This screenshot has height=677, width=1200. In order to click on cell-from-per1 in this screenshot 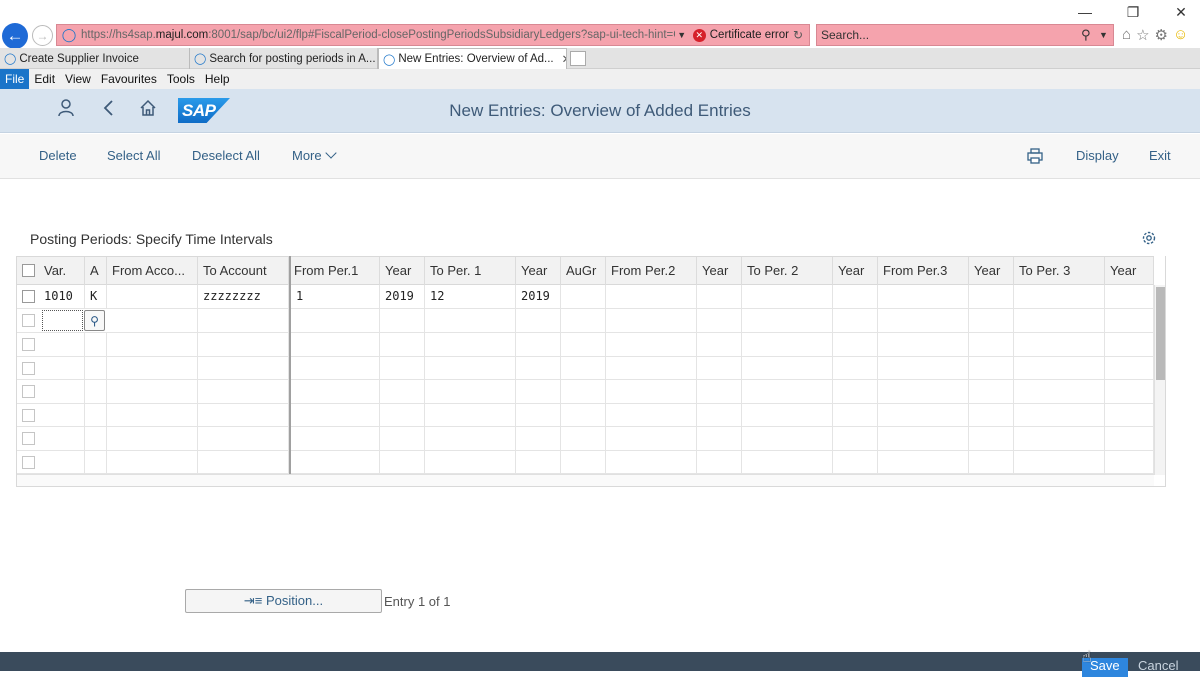, I will do `click(335, 320)`.